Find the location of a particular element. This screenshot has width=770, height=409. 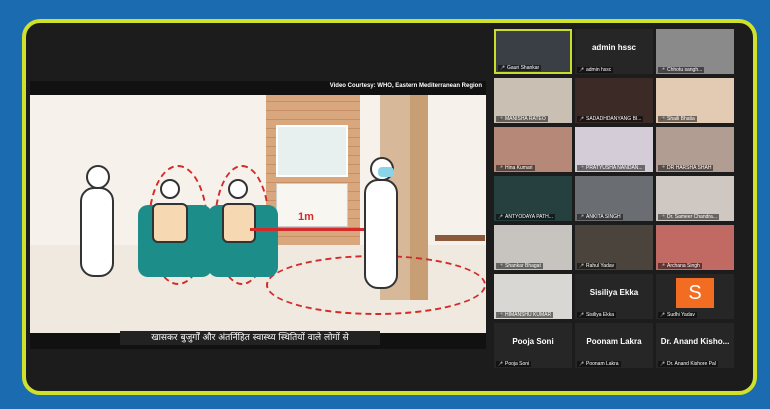

participant-name-label: 🎤 Sisiliya Ekka is located at coordinates (597, 315).